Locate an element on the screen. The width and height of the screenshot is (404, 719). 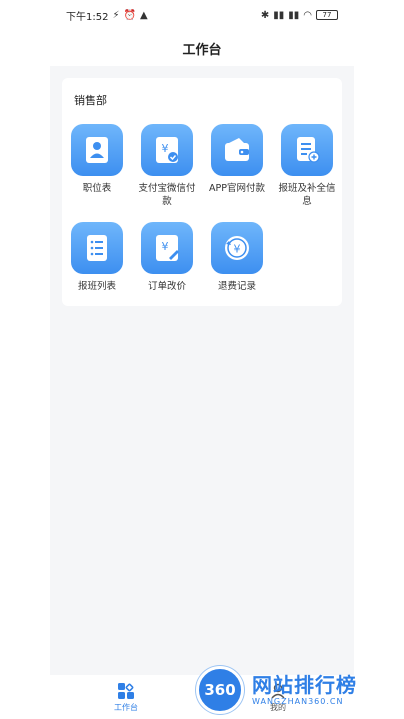
signal-icon: ▮▮ is located at coordinates (279, 15).